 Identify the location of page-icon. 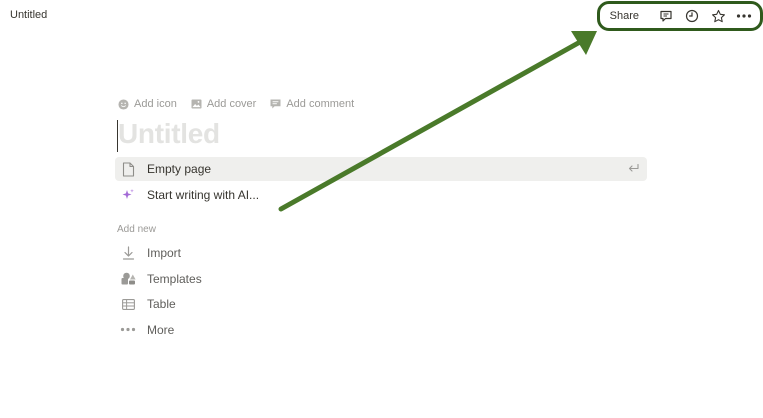
(128, 169).